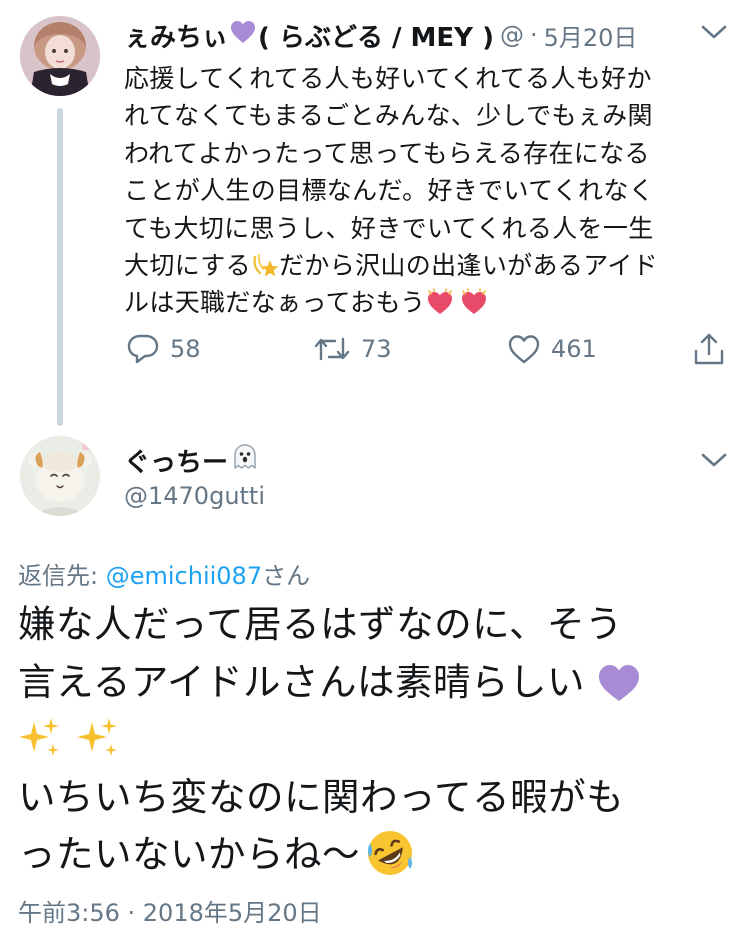  I want to click on reply-display-name: ぐっちー, so click(191, 460).